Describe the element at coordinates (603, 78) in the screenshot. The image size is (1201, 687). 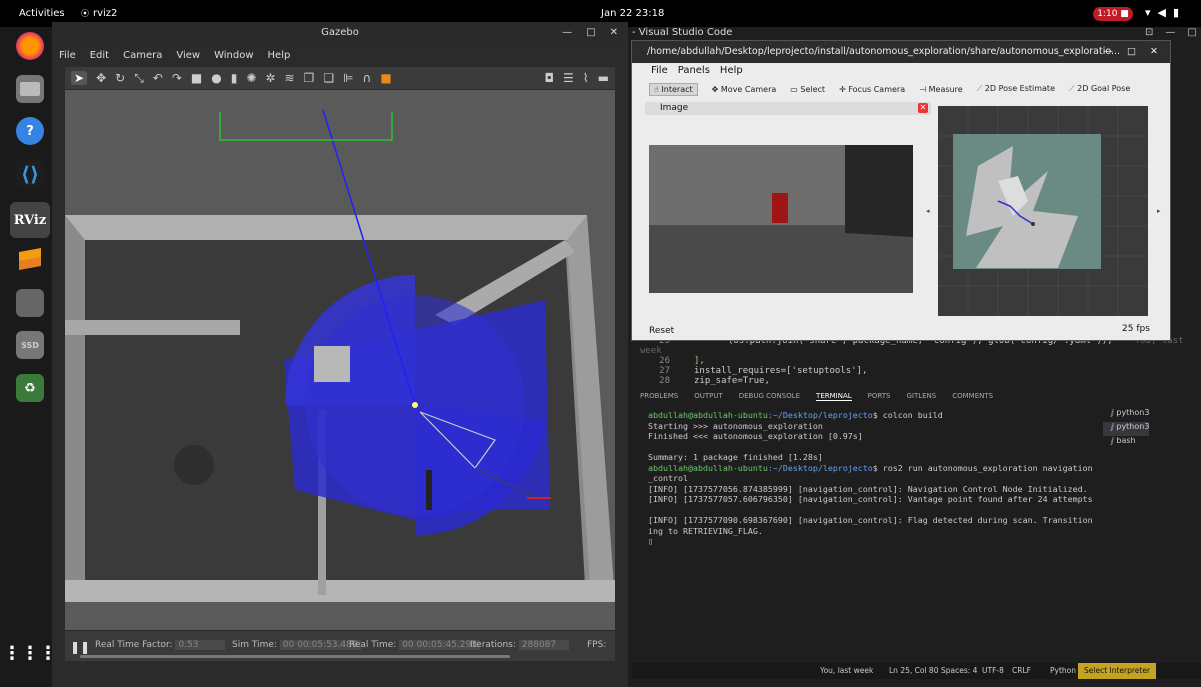
I see `video-icon: ▬` at that location.